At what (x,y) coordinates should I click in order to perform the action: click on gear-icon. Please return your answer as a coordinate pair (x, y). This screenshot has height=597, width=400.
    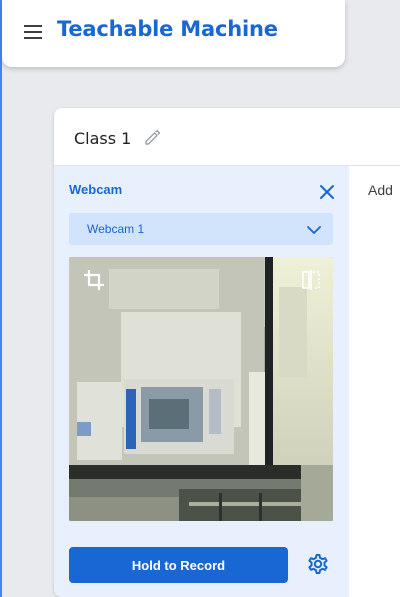
    Looking at the image, I should click on (318, 564).